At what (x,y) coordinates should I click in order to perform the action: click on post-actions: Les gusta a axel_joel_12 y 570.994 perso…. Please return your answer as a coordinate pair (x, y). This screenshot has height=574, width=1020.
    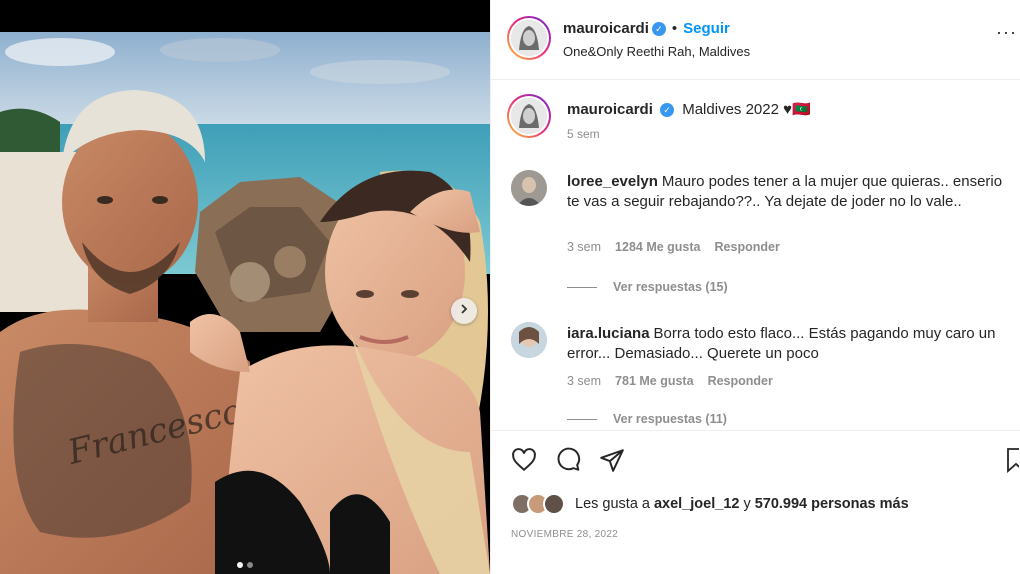
    Looking at the image, I should click on (755, 500).